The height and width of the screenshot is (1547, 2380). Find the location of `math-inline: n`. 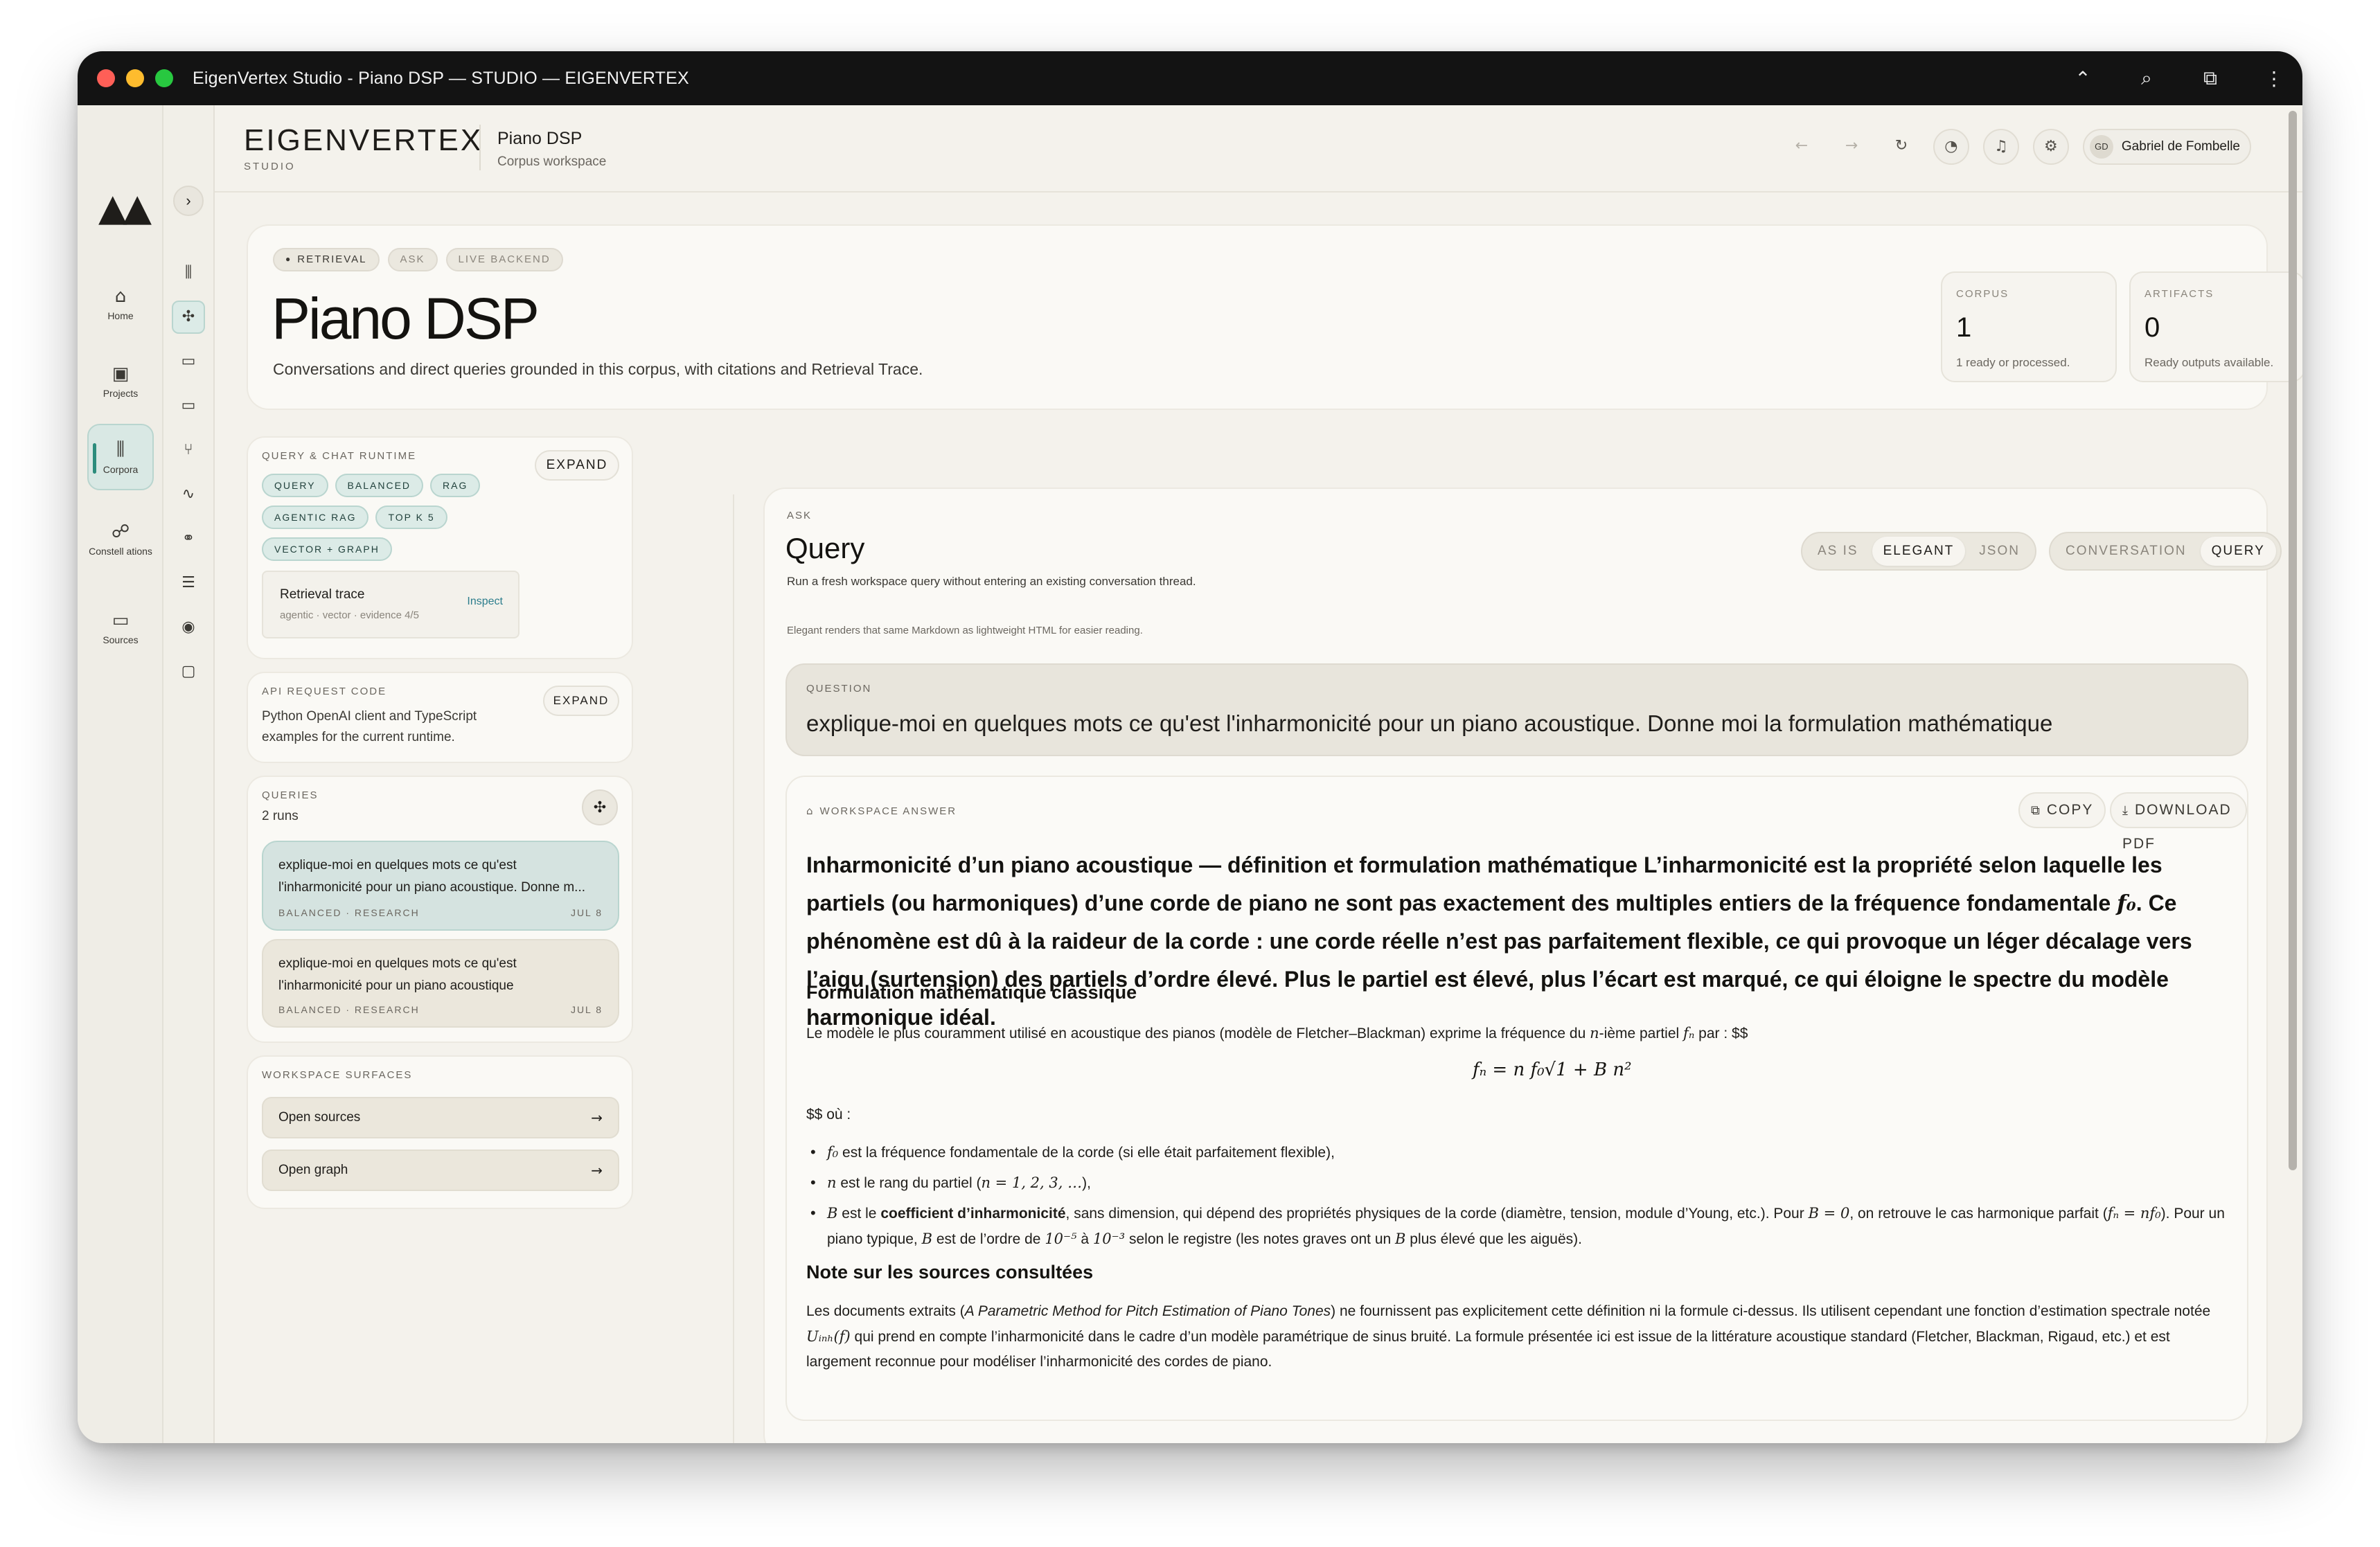

math-inline: n is located at coordinates (1594, 1033).